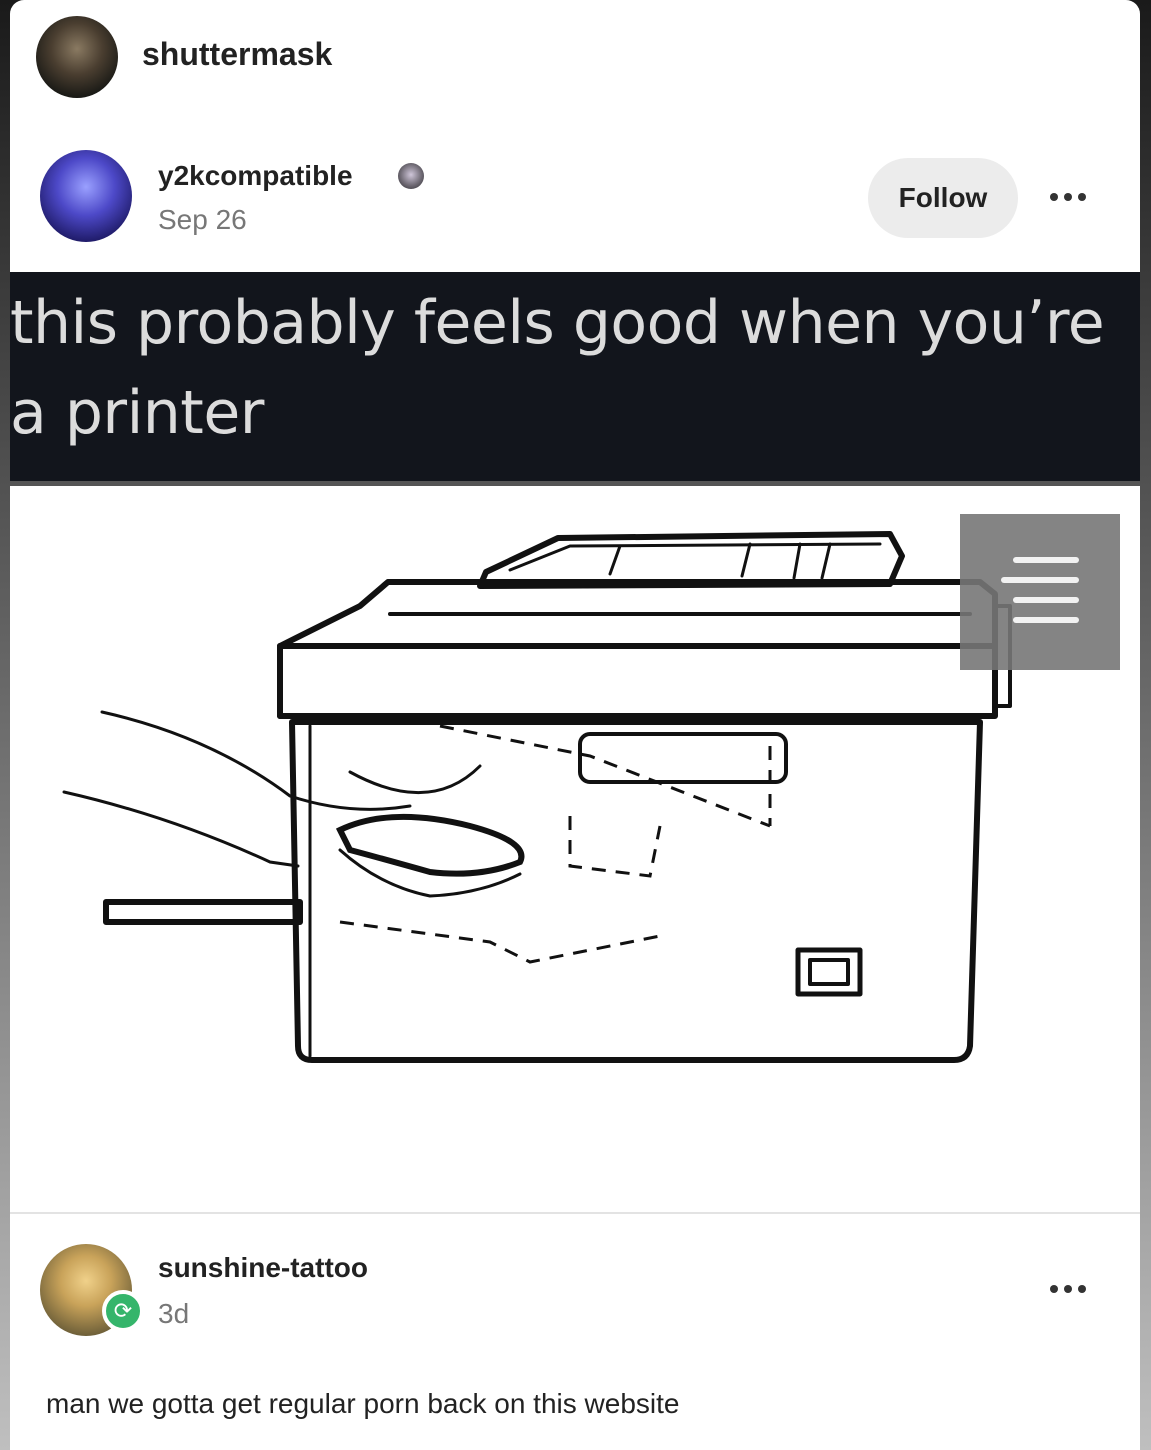 The image size is (1151, 1450). Describe the element at coordinates (1068, 1289) in the screenshot. I see `reply-more-options-icon` at that location.